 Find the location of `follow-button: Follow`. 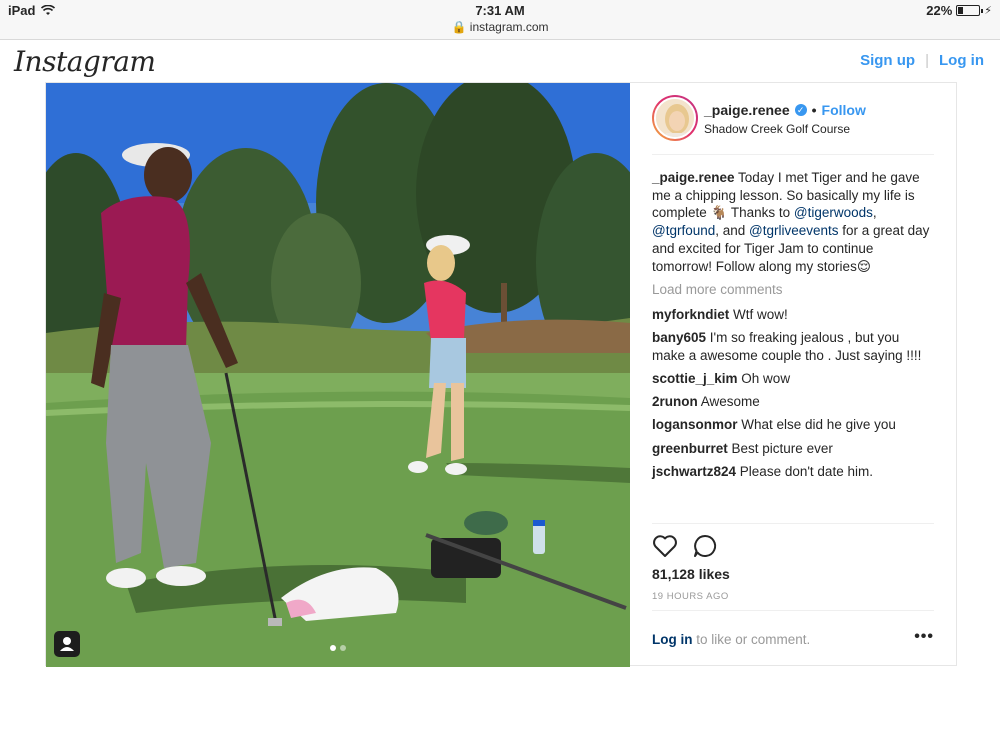

follow-button: Follow is located at coordinates (844, 110).